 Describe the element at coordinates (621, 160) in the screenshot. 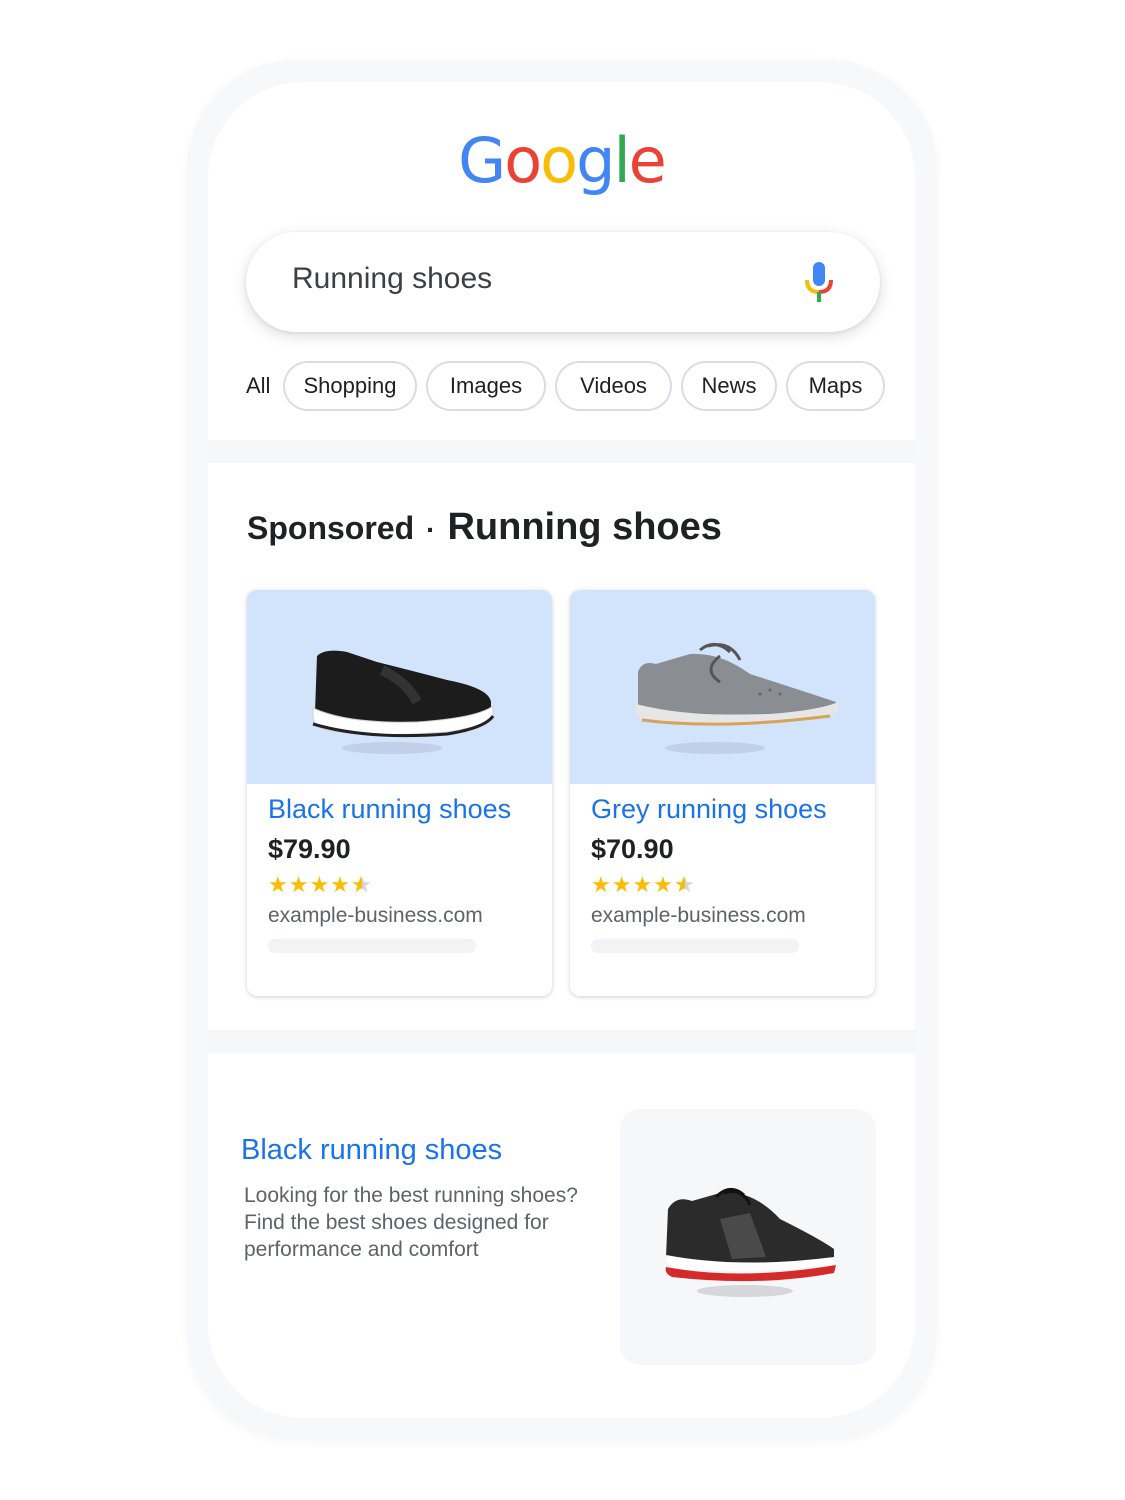

I see `logo-letter: l` at that location.